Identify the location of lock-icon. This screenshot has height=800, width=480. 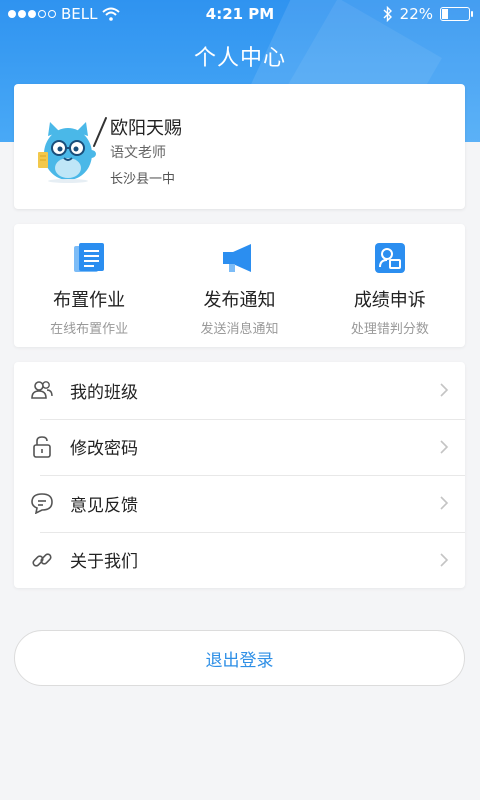
(42, 447).